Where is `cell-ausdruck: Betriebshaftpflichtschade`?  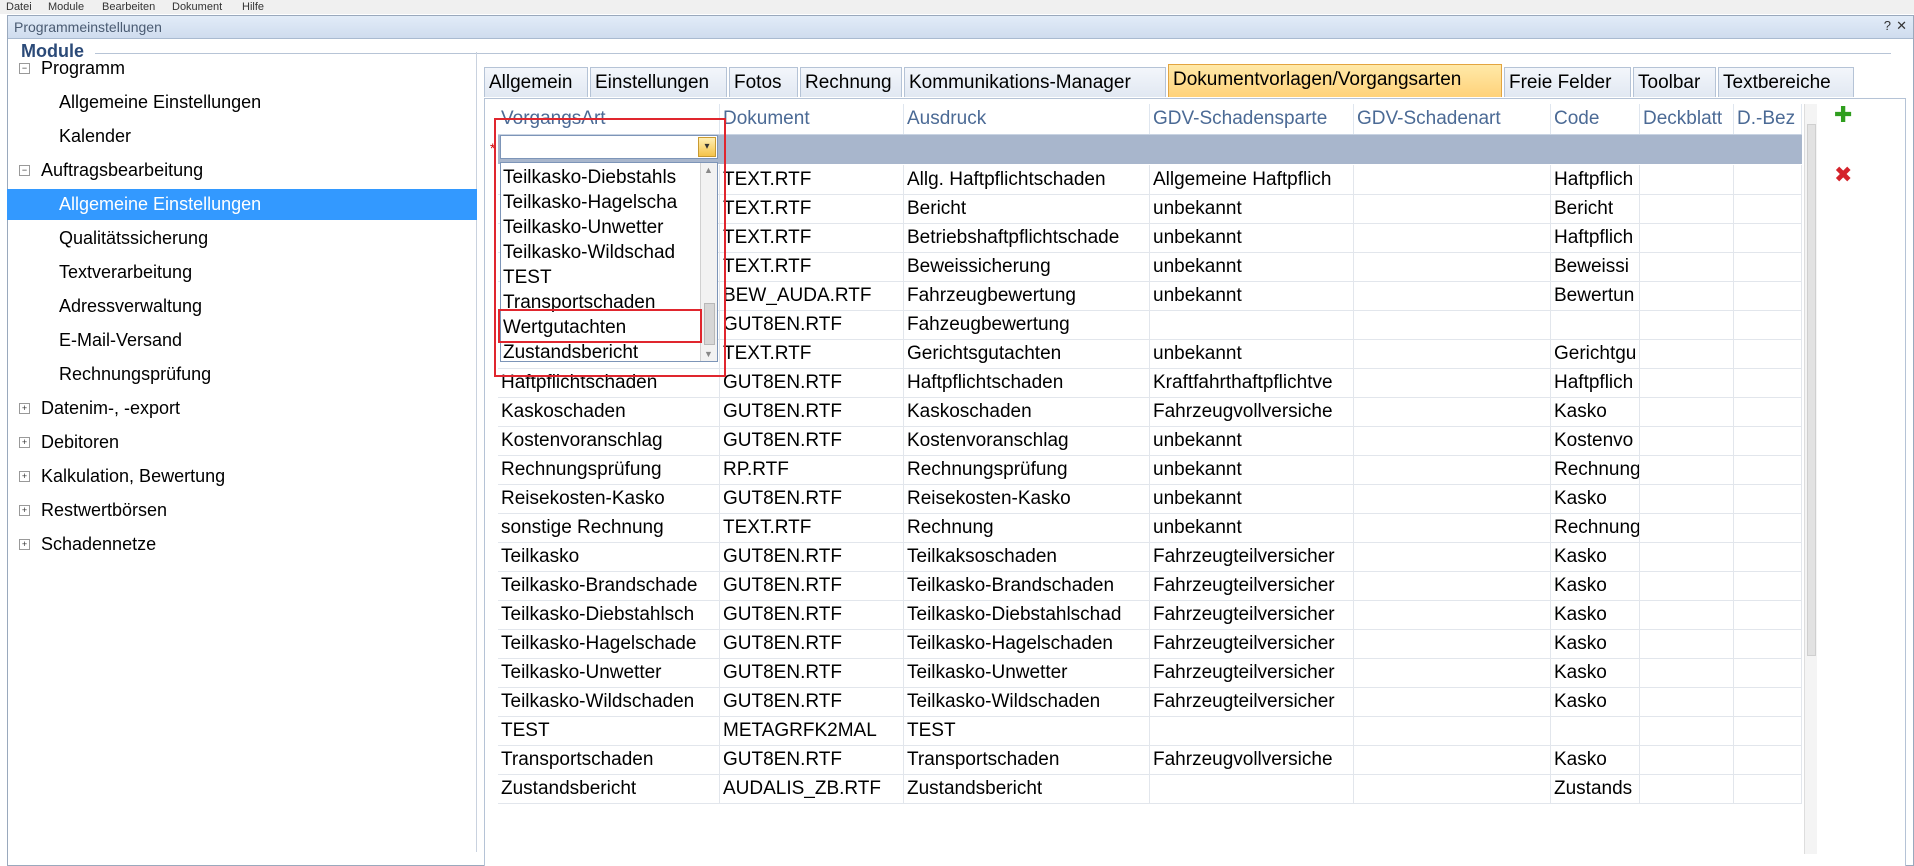
cell-ausdruck: Betriebshaftpflichtschade is located at coordinates (1027, 237).